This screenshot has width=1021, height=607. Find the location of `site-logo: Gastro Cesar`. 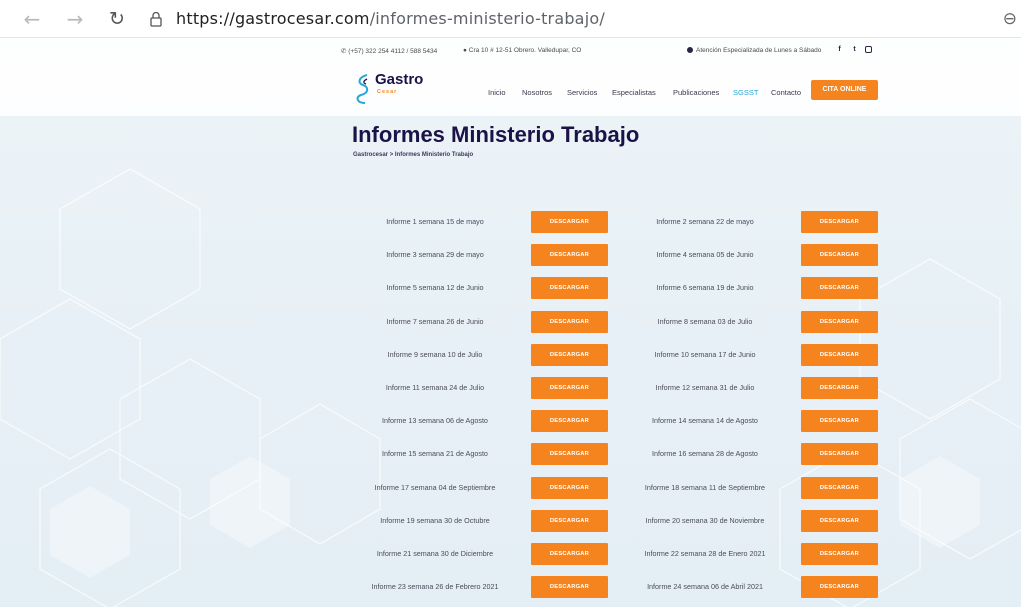

site-logo: Gastro Cesar is located at coordinates (393, 89).